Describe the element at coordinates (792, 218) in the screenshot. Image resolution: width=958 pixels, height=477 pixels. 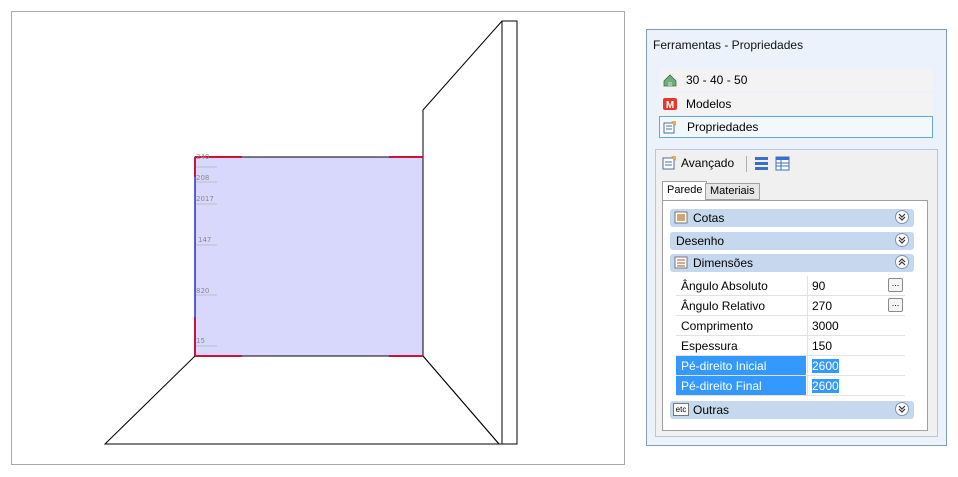
I see `category-cotas: Cotas` at that location.